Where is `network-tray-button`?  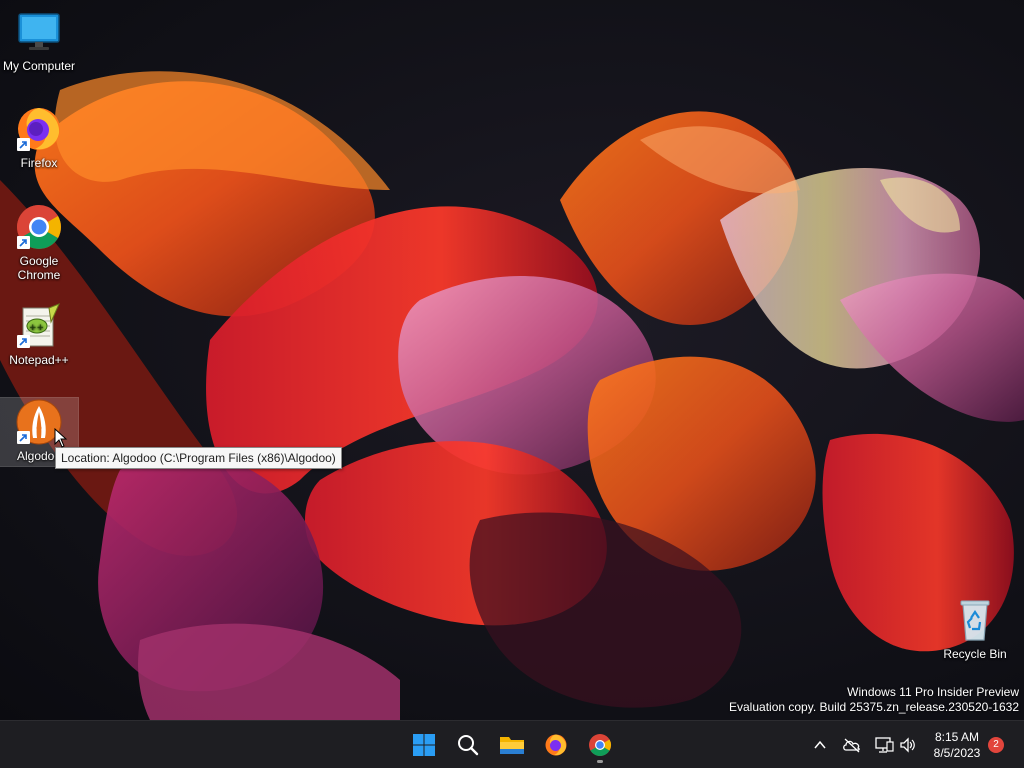 network-tray-button is located at coordinates (884, 745).